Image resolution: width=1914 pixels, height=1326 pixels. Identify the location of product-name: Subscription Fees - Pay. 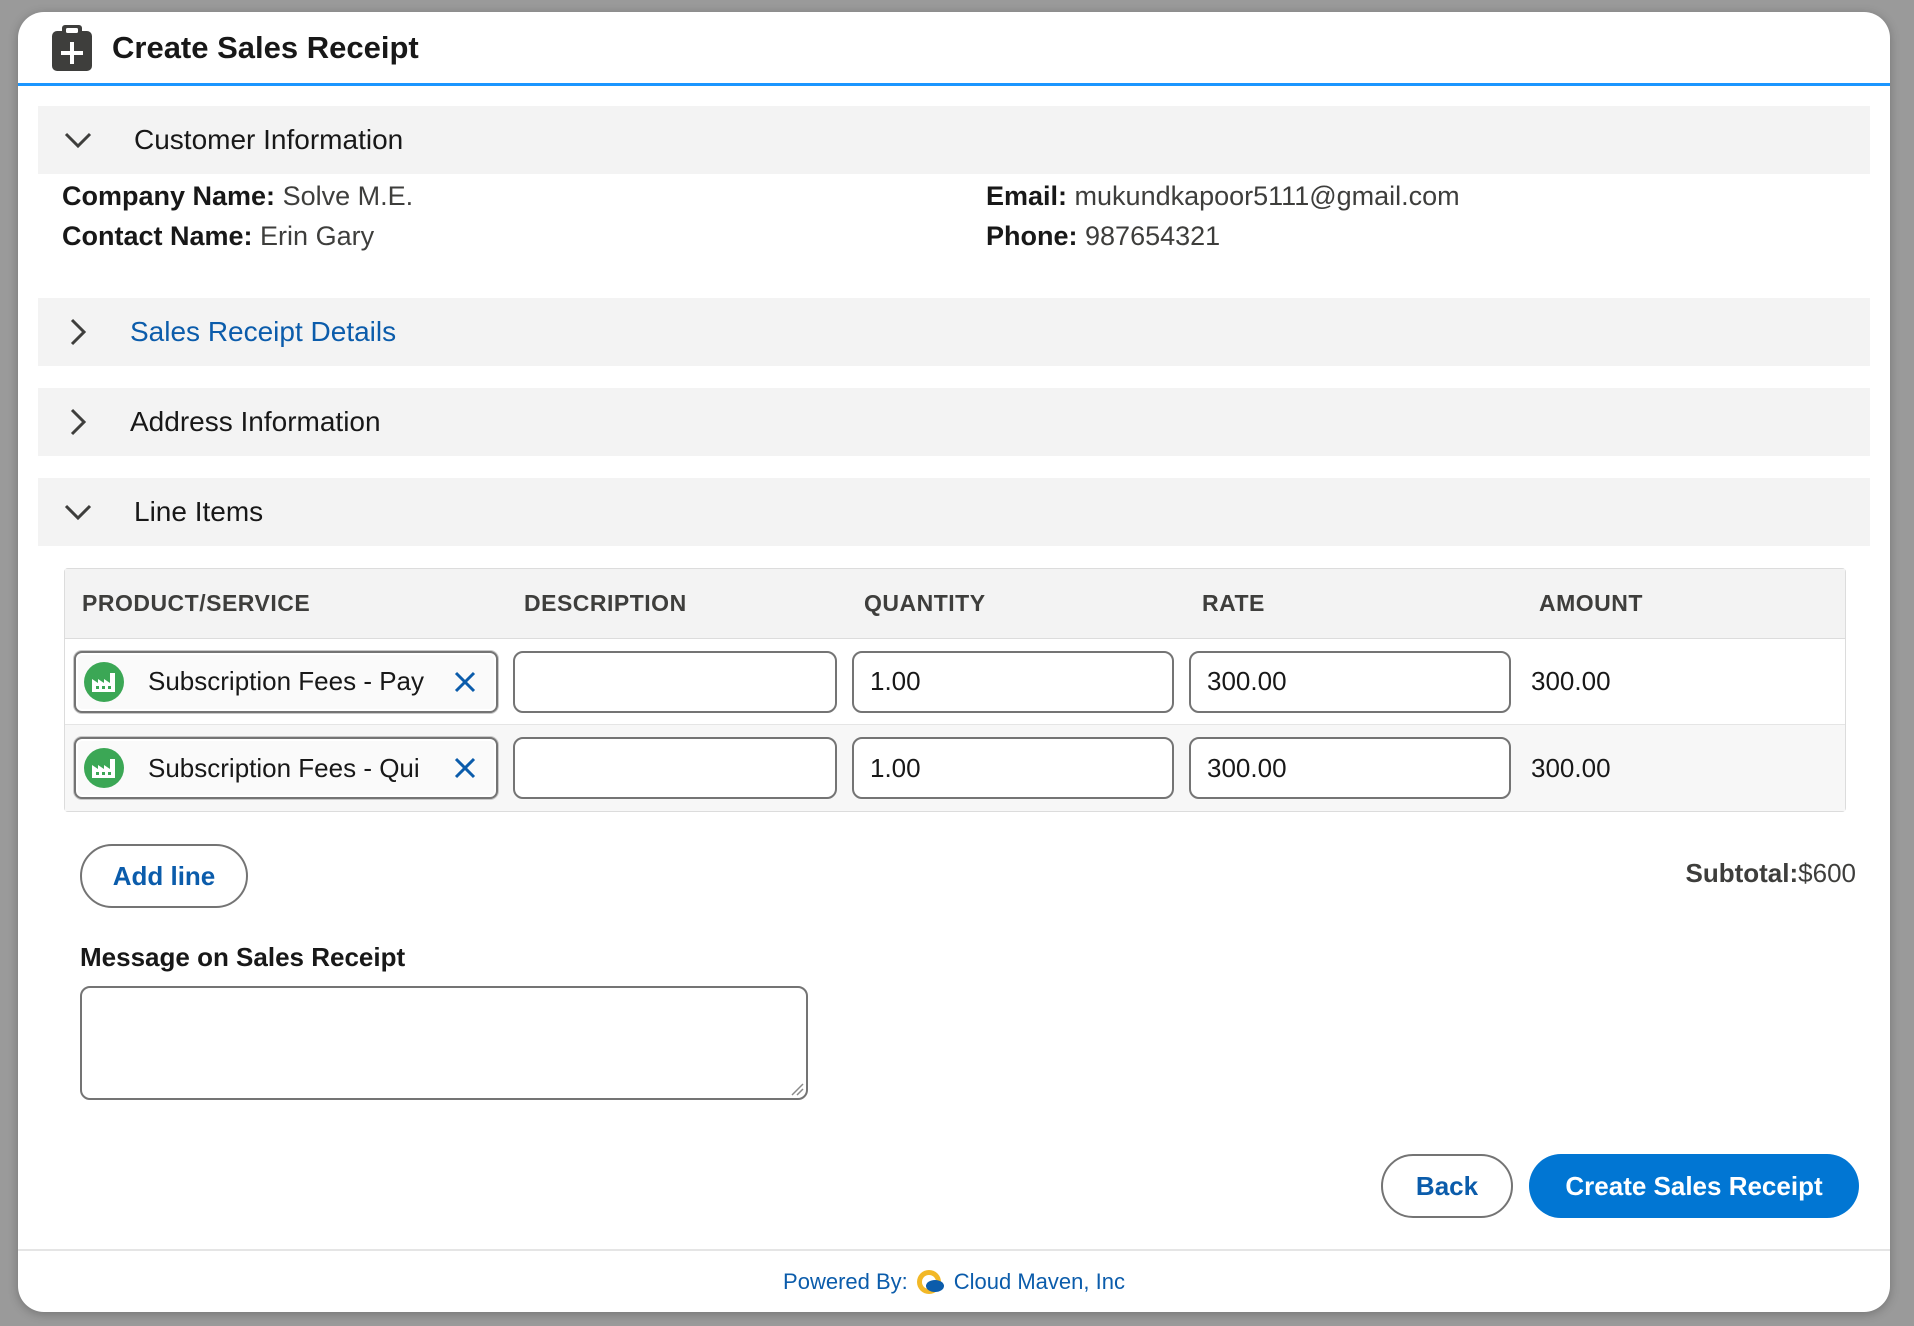
(286, 681).